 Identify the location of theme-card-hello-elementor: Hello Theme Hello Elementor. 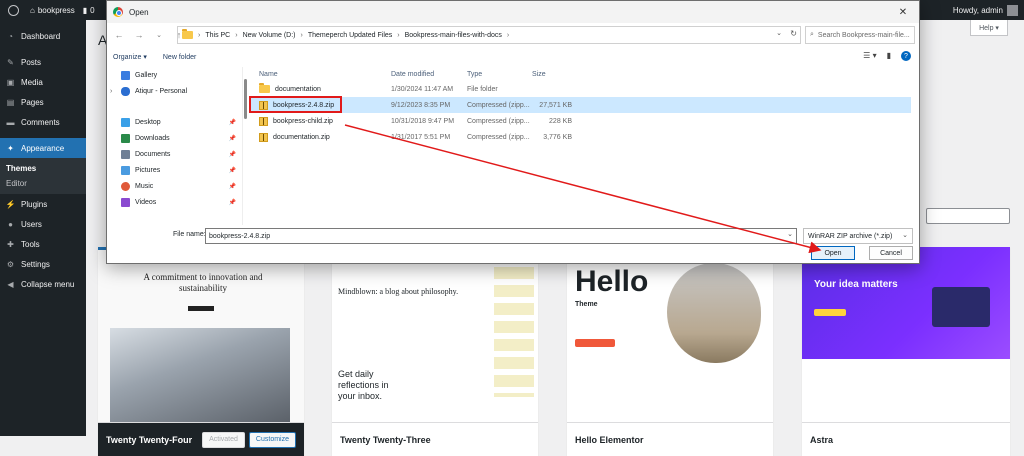
(670, 351).